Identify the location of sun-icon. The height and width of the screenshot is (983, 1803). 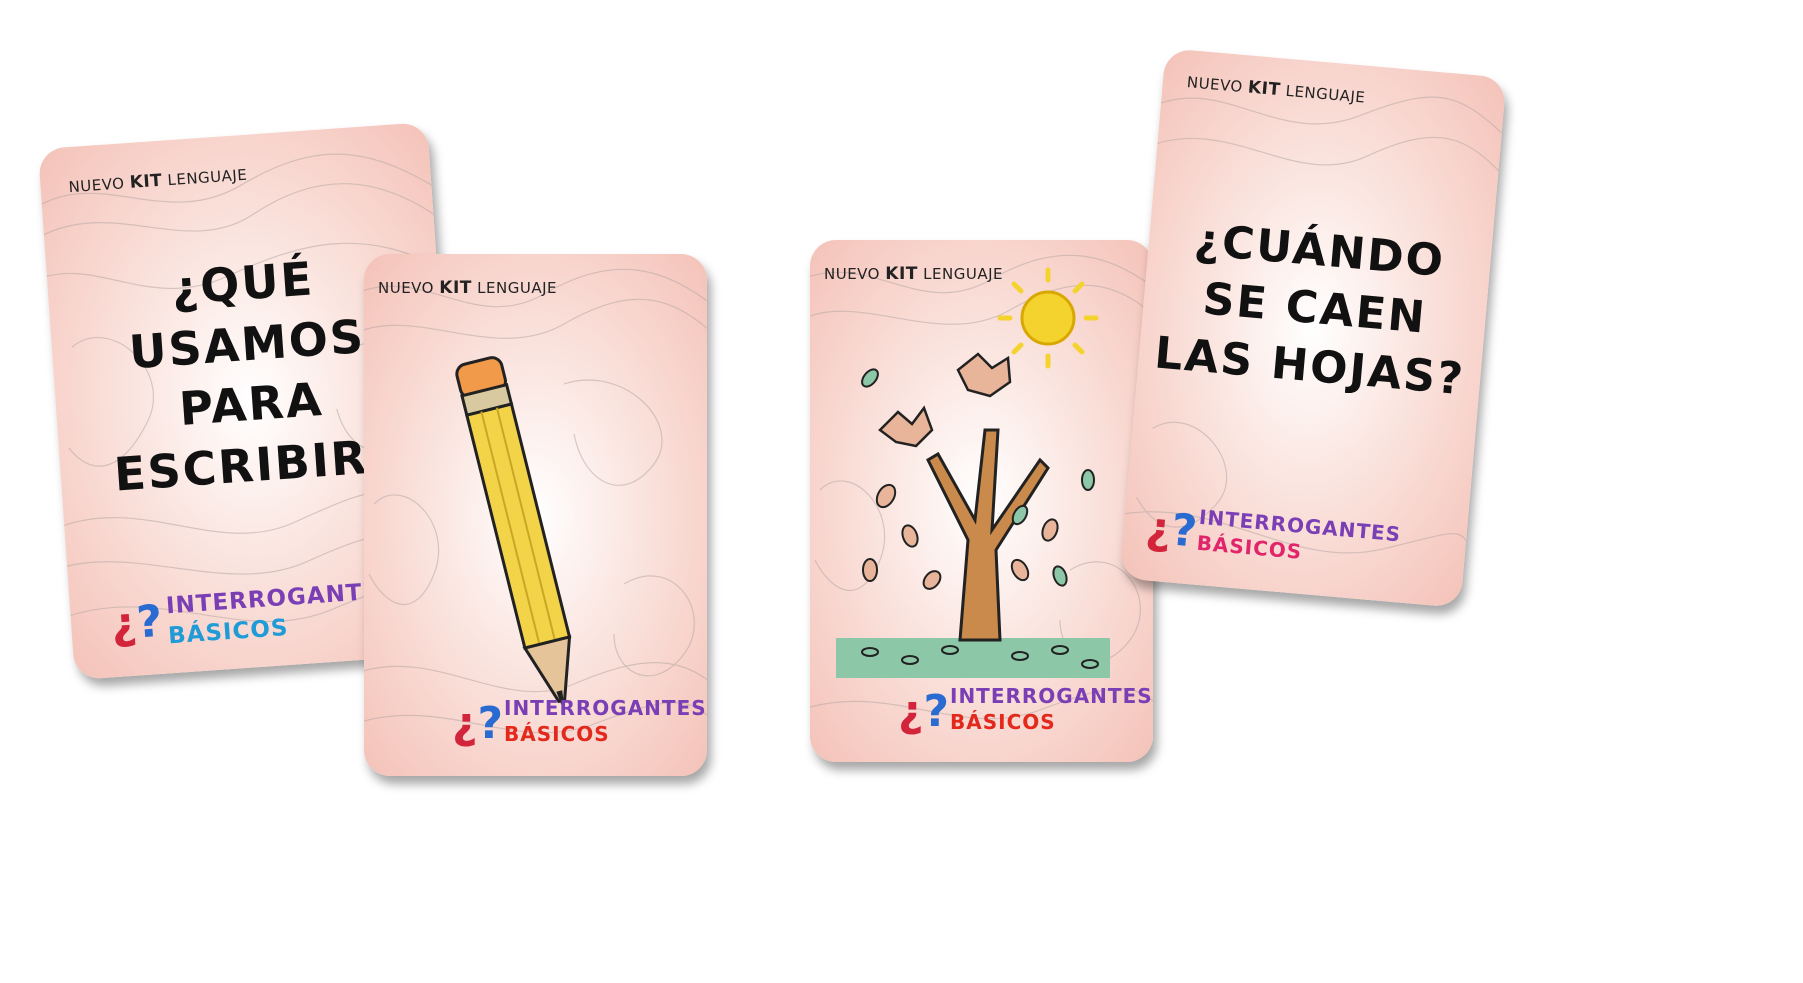
(1048, 318).